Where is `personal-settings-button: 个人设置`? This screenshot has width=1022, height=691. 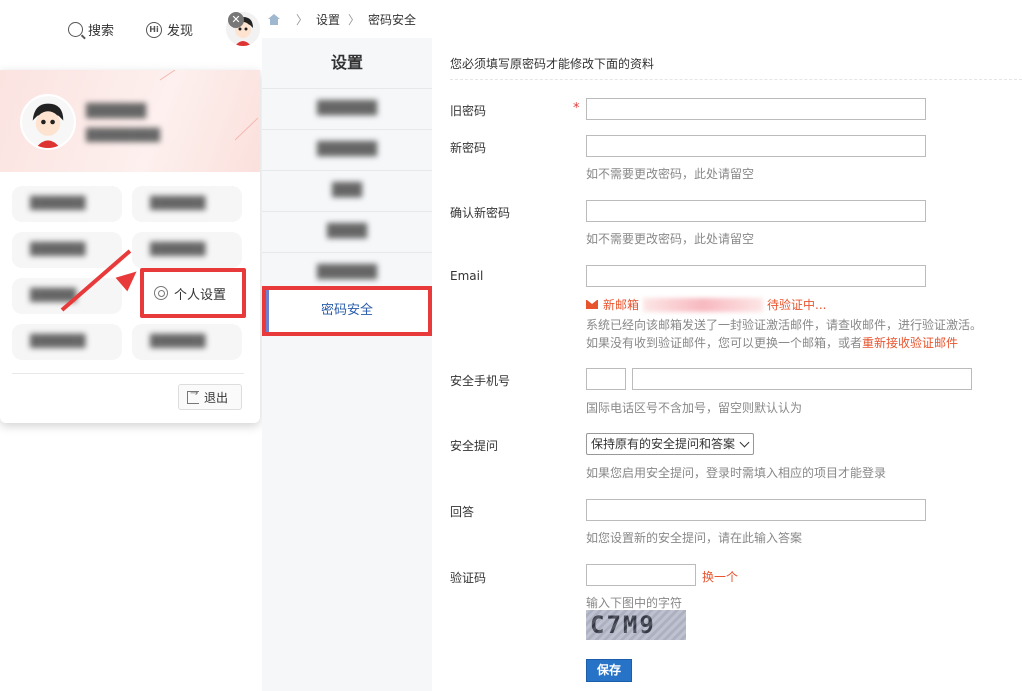 personal-settings-button: 个人设置 is located at coordinates (193, 293).